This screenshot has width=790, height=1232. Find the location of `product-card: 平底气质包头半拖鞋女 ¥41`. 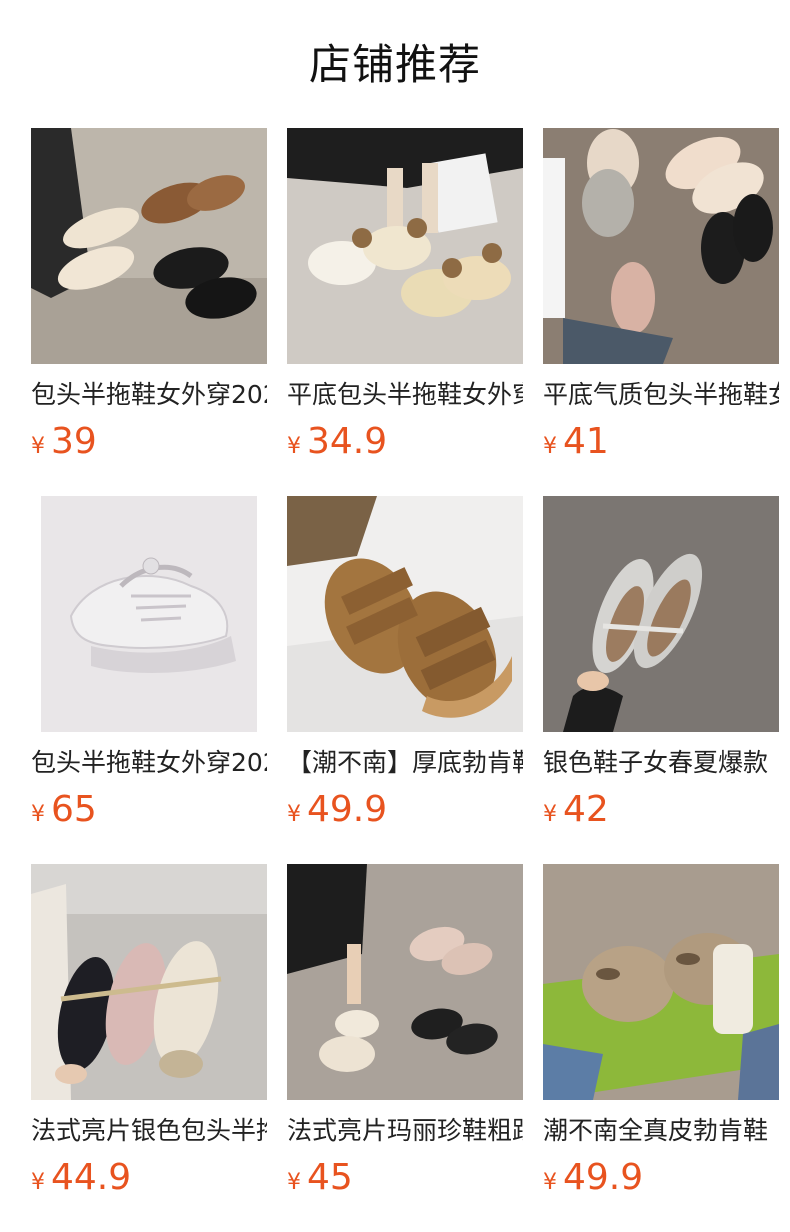

product-card: 平底气质包头半拖鞋女 ¥41 is located at coordinates (661, 296).